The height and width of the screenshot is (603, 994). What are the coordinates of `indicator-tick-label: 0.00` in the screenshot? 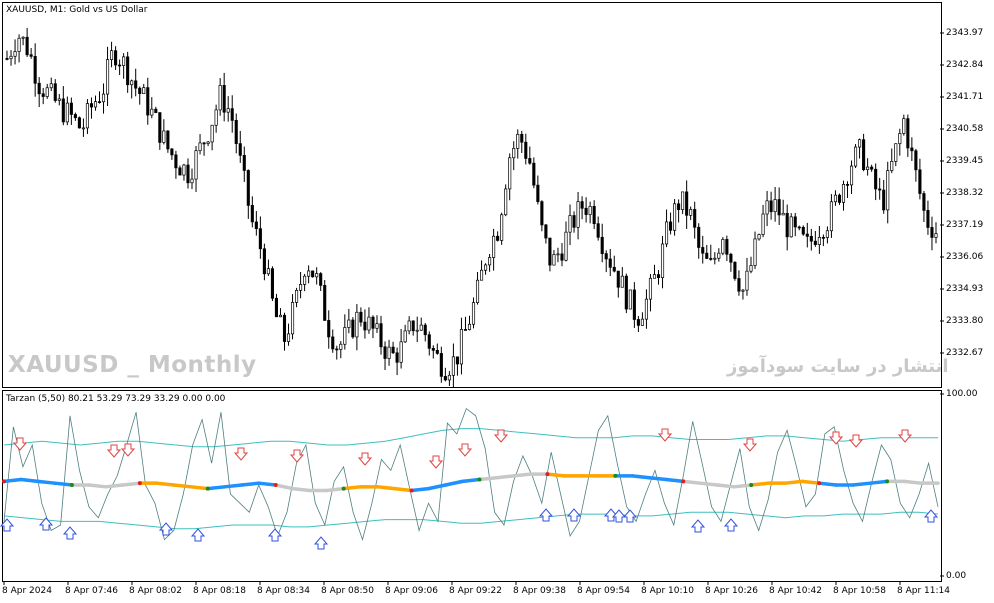 It's located at (956, 576).